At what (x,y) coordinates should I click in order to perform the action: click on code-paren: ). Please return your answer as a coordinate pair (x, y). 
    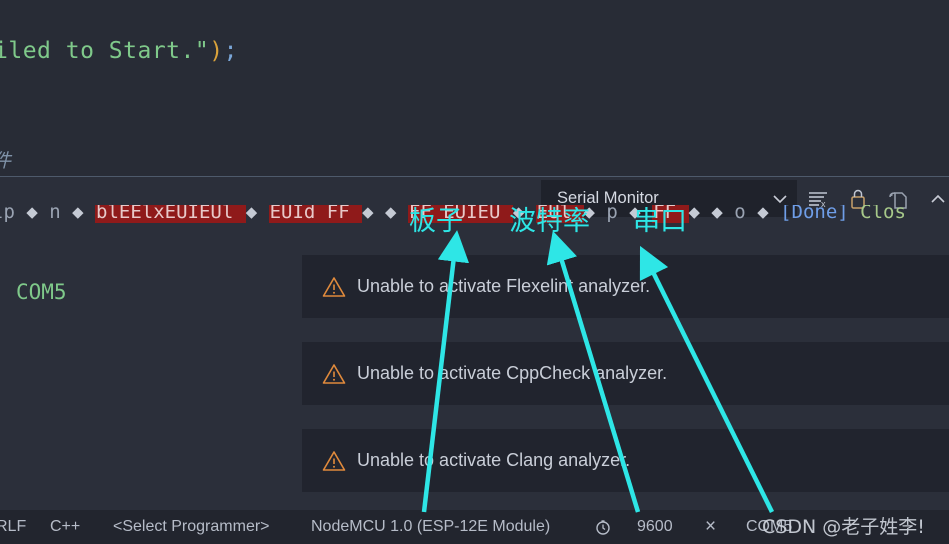
    Looking at the image, I should click on (216, 51).